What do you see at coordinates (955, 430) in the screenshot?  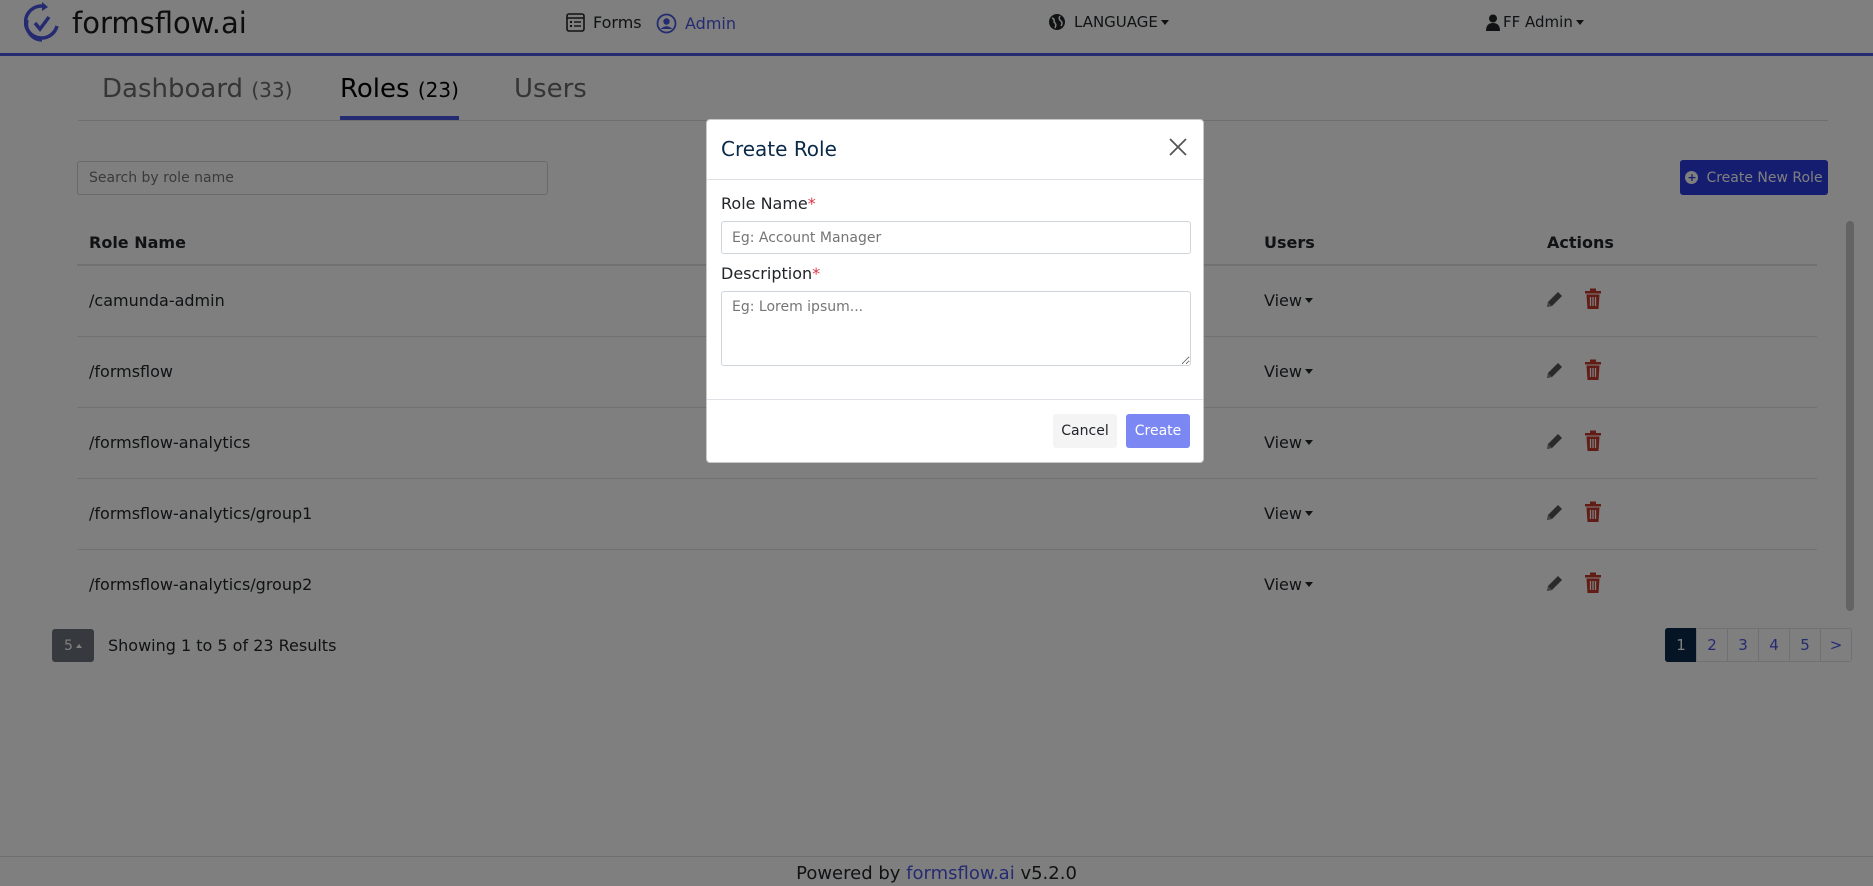 I see `modal-footer: Cancel Create` at bounding box center [955, 430].